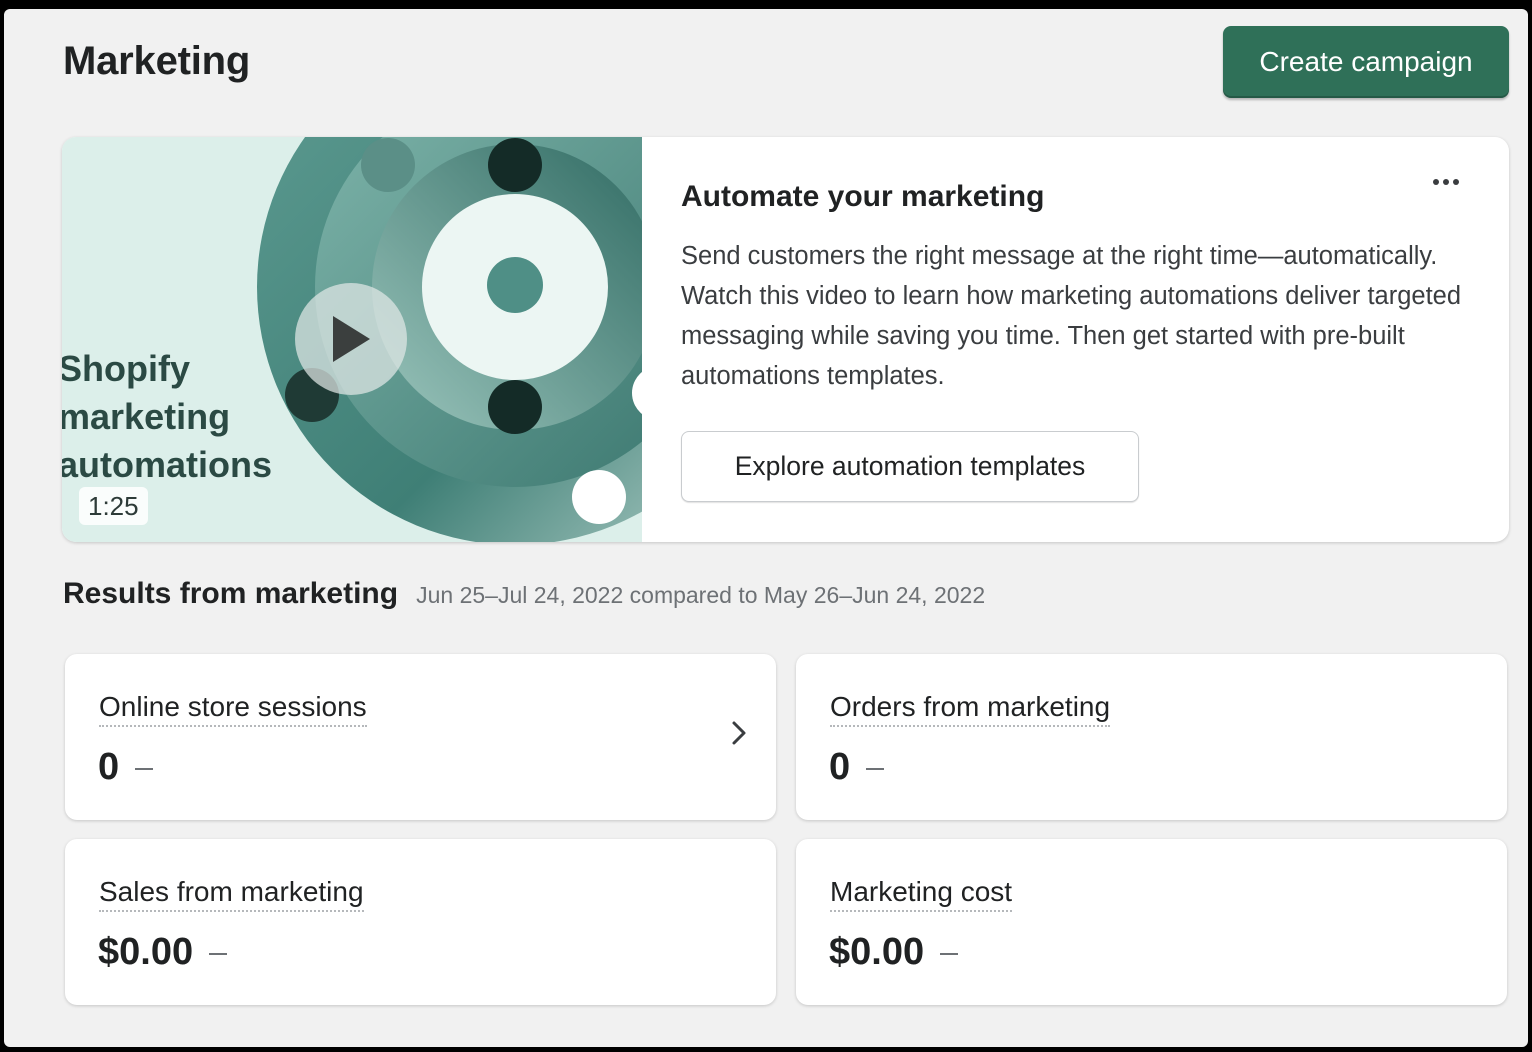  I want to click on video-title: Shopify marketing automations, so click(167, 416).